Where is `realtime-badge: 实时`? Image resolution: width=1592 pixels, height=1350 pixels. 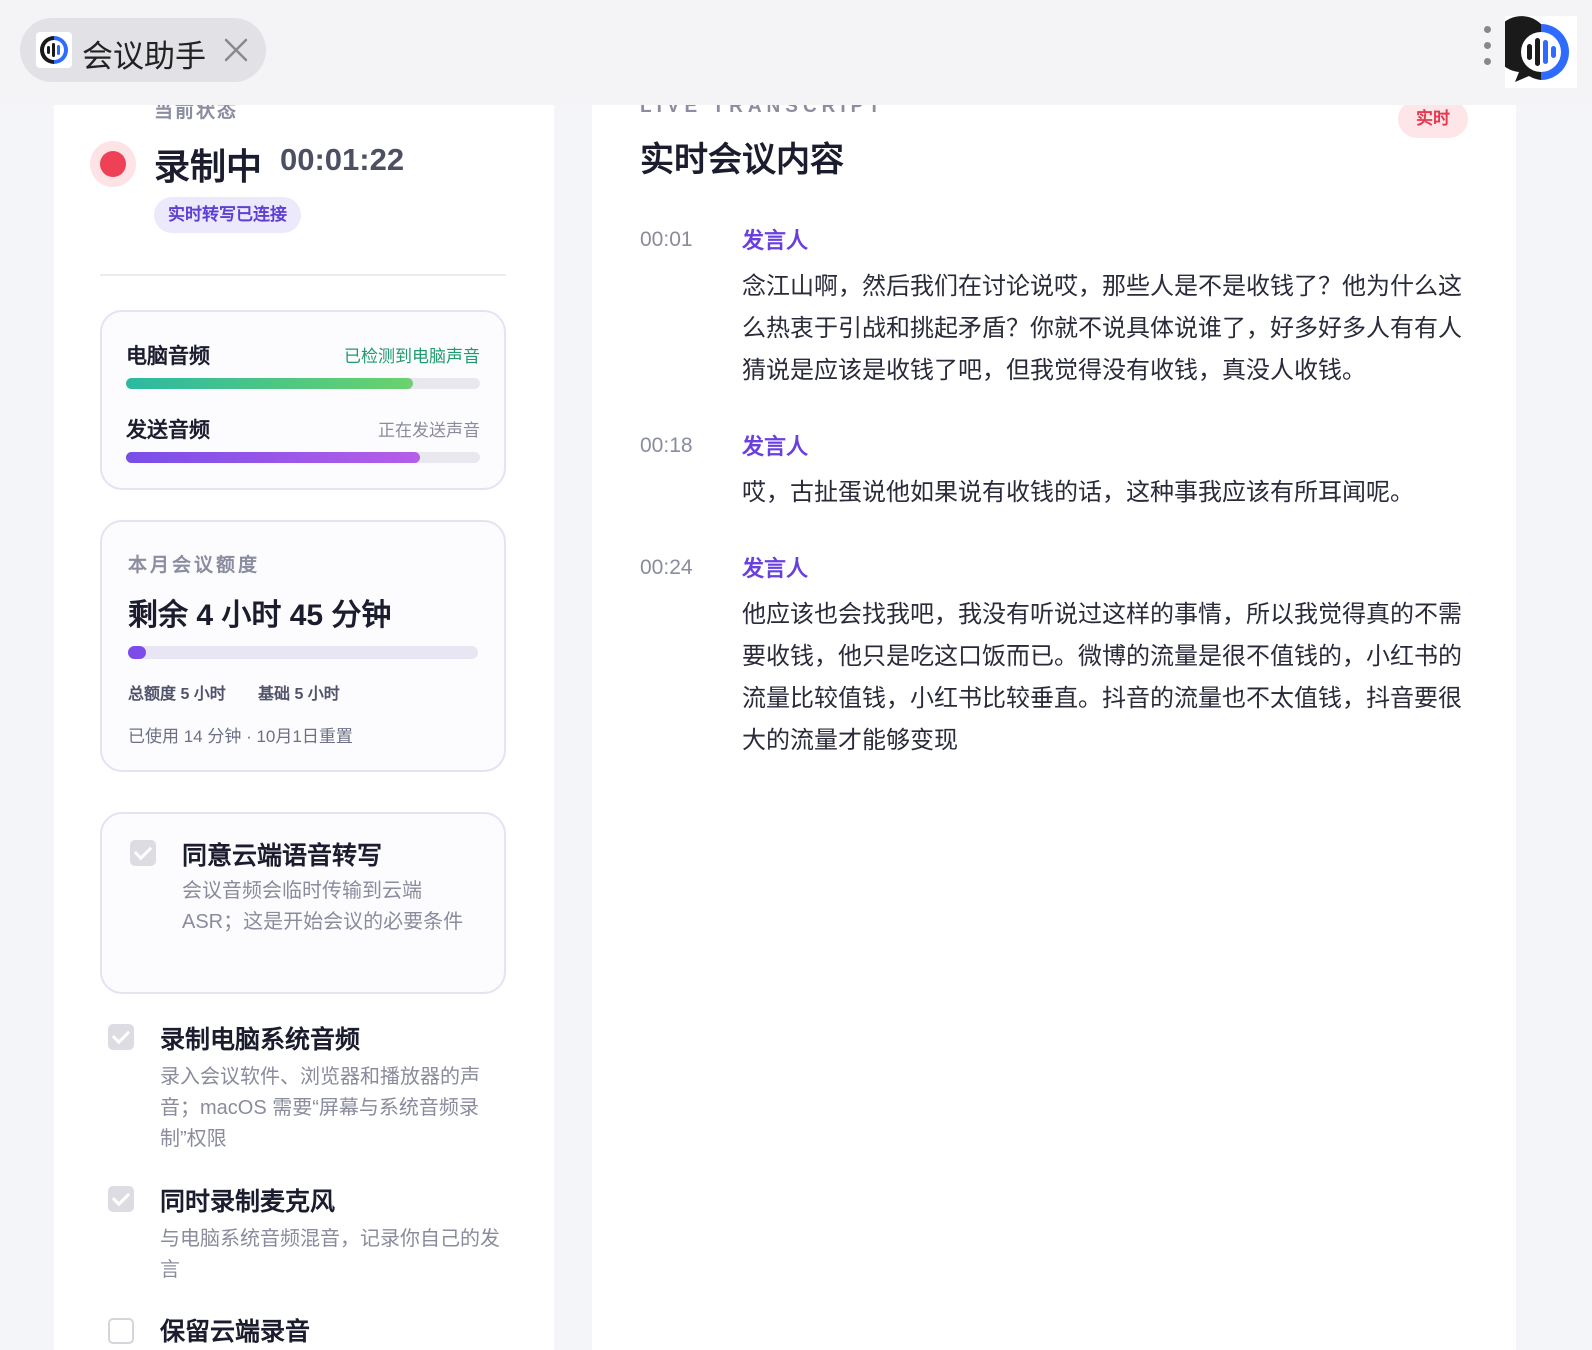 realtime-badge: 实时 is located at coordinates (1433, 121).